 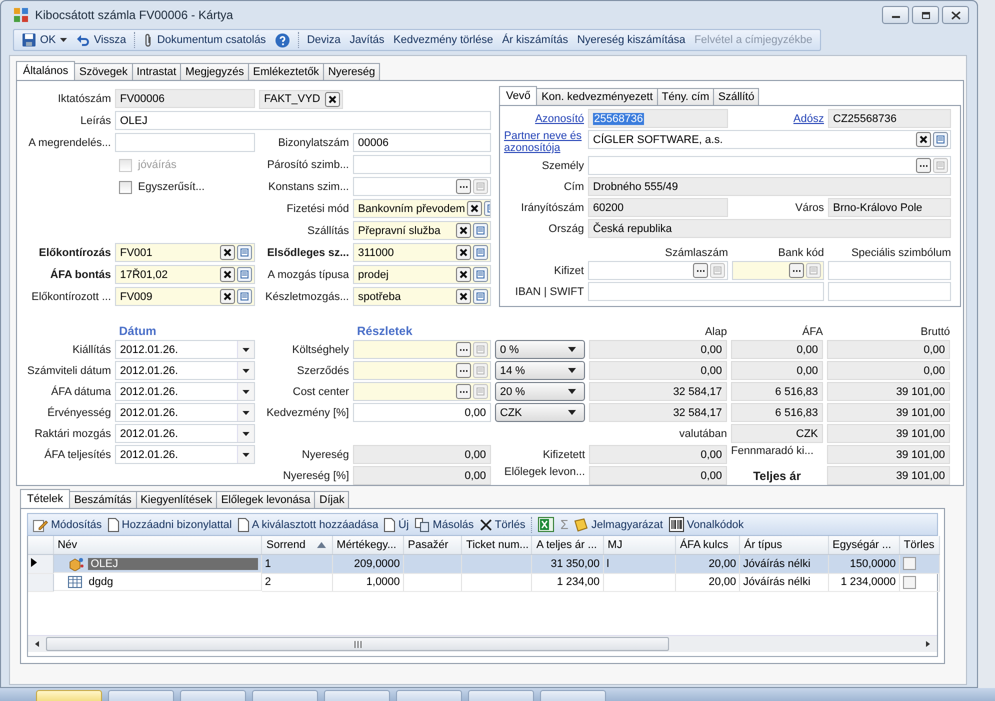 What do you see at coordinates (169, 524) in the screenshot?
I see `toolbar-button: Hozzáadni bizonylattal` at bounding box center [169, 524].